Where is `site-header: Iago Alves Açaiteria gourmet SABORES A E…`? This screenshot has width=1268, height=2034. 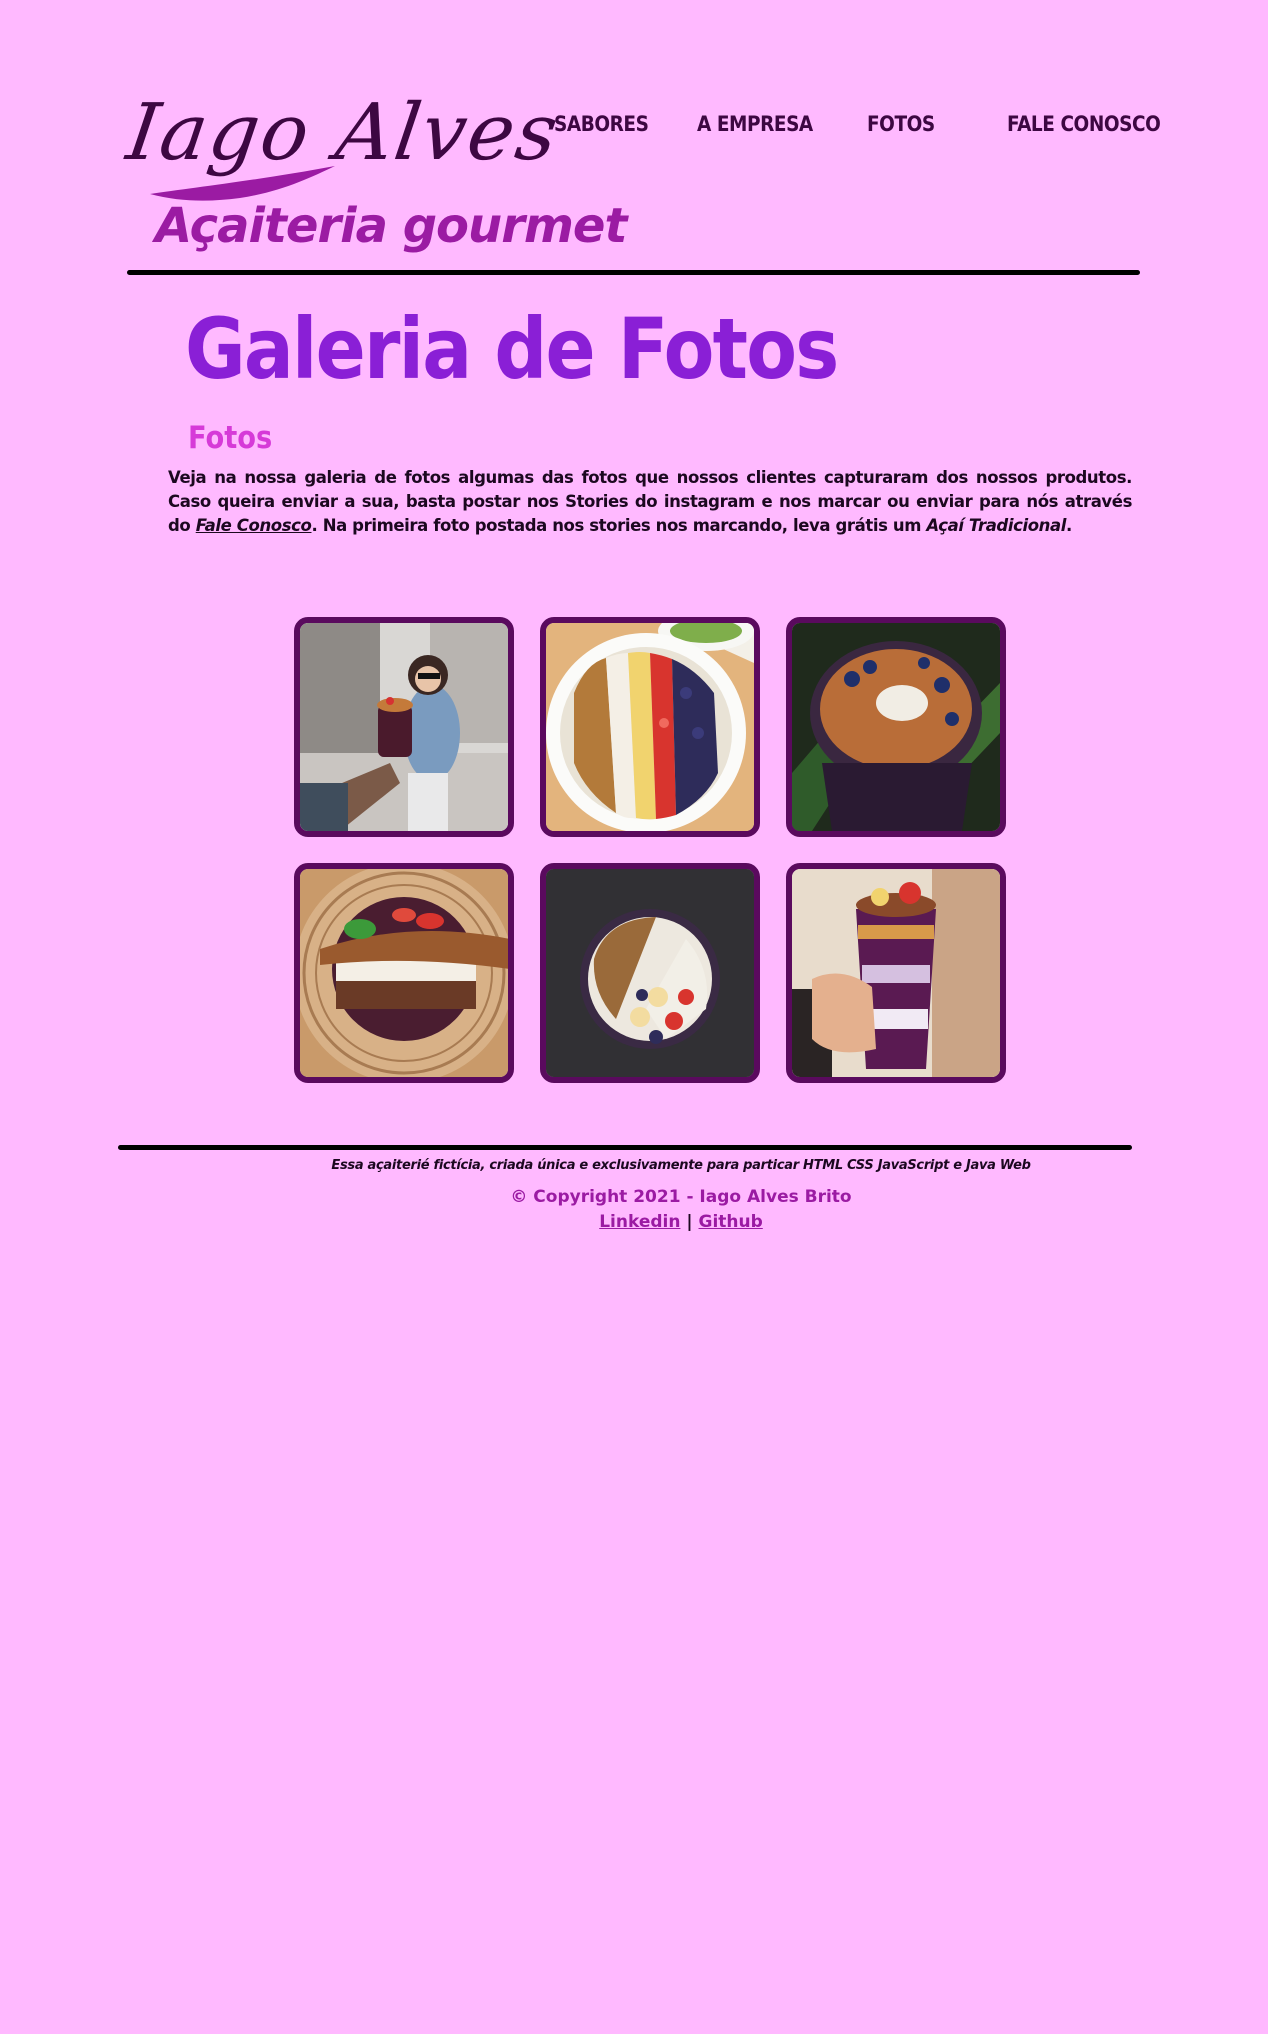 site-header: Iago Alves Açaiteria gourmet SABORES A E… is located at coordinates (634, 140).